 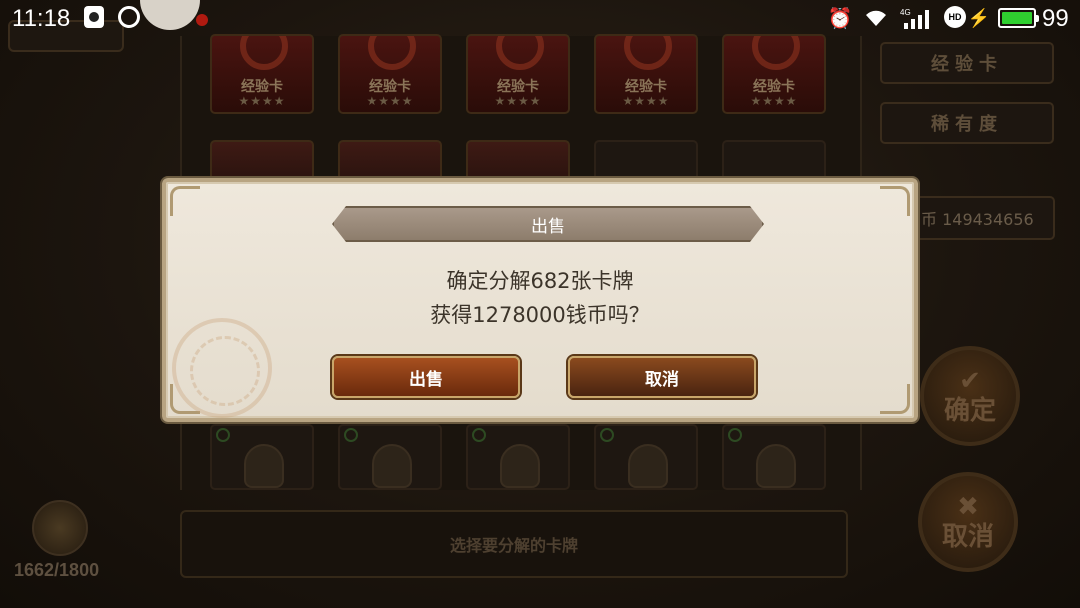 What do you see at coordinates (540, 315) in the screenshot?
I see `dialog-message-line: 获得1278000钱币吗？` at bounding box center [540, 315].